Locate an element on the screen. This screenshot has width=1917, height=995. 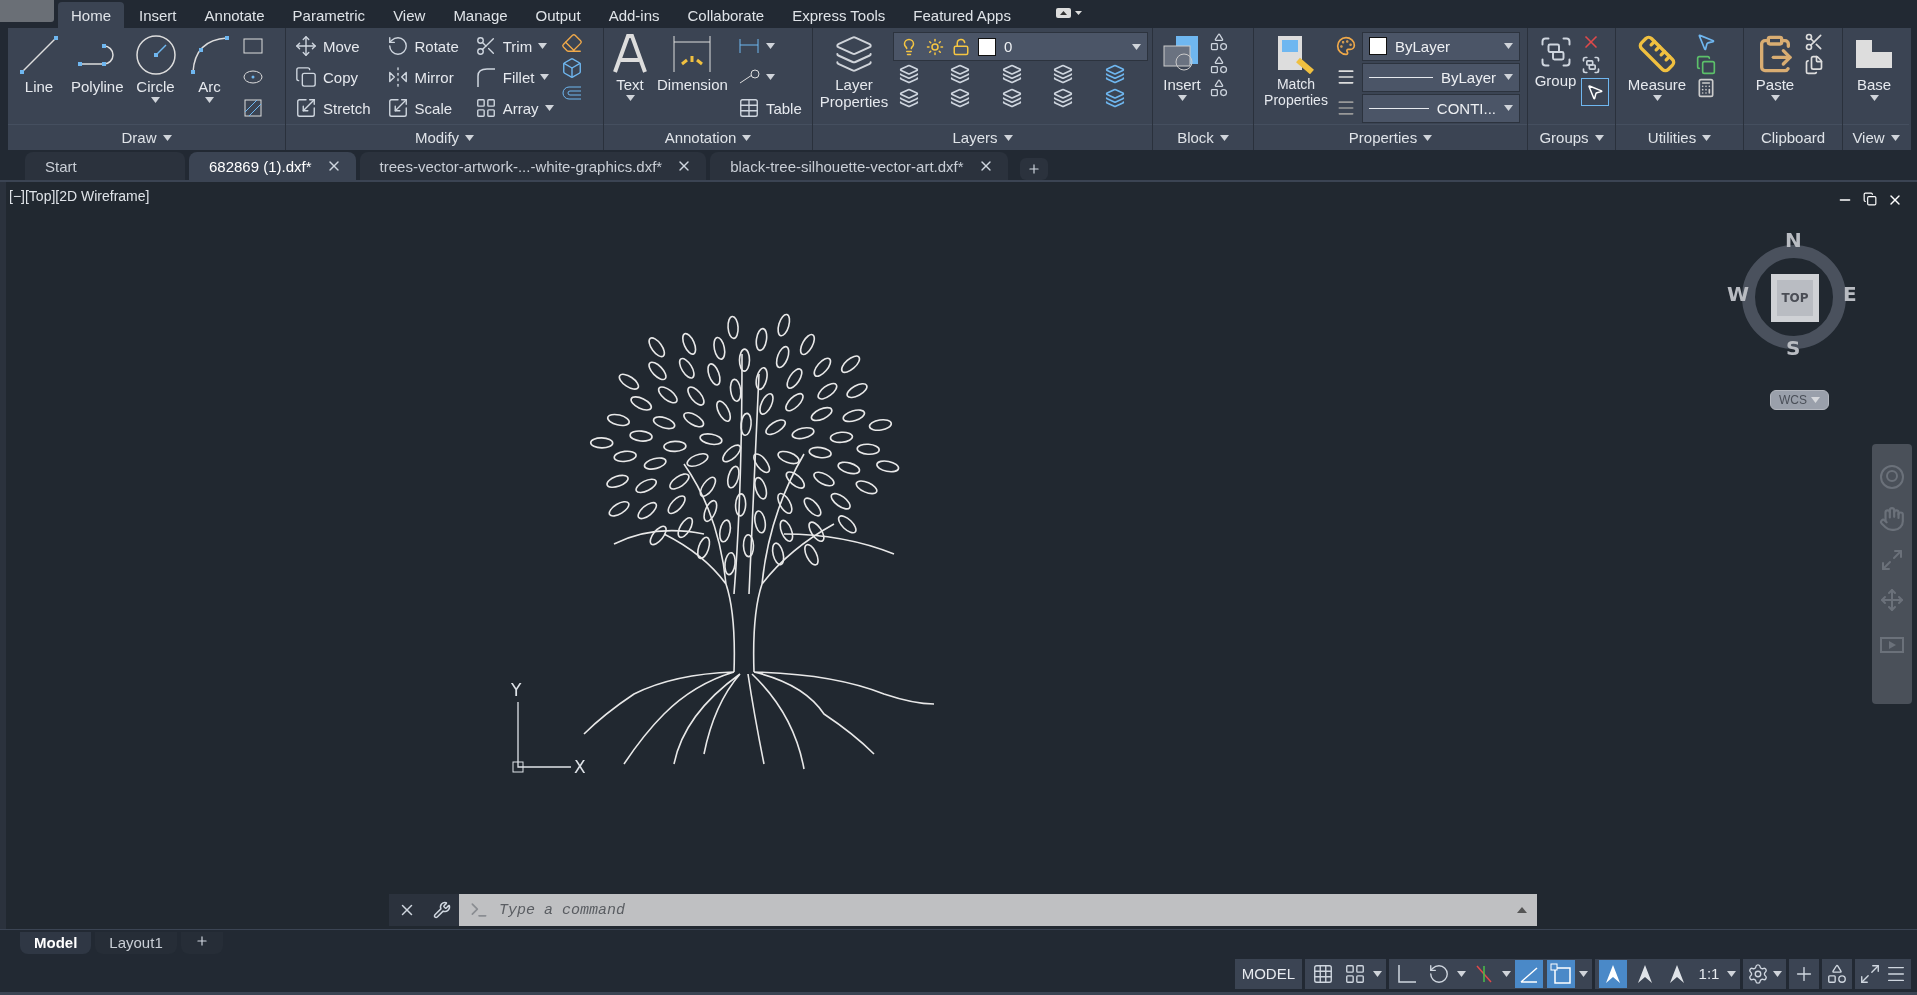
toggle-ribbon-icon is located at coordinates (1068, 13).